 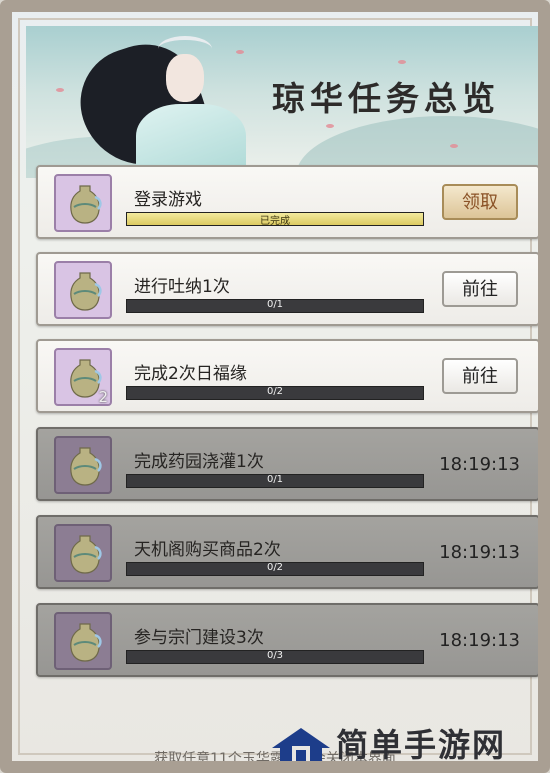 I want to click on task-card: 2 完成2次日福缘 0/2 前往, so click(x=287, y=376).